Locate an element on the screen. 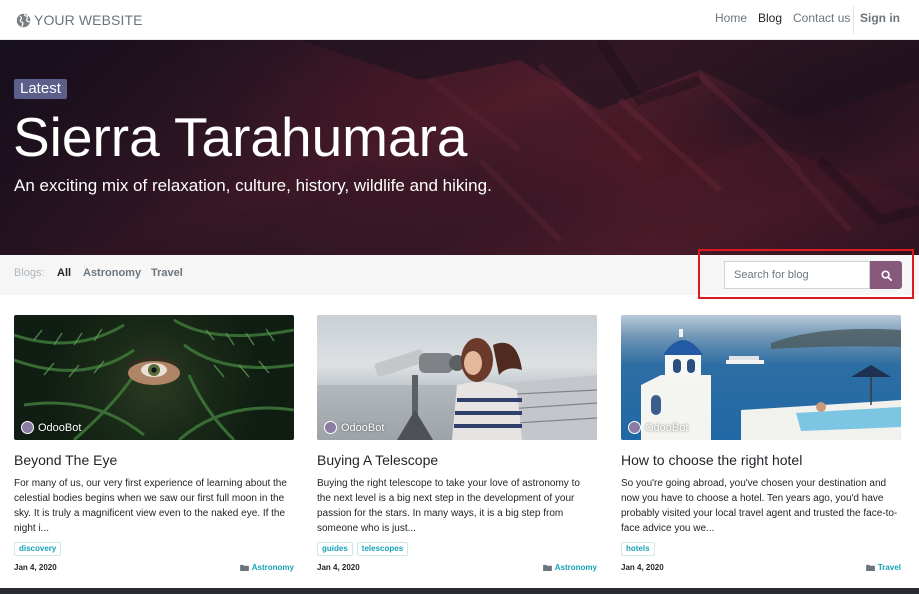 The image size is (919, 594). tag-guides: guides is located at coordinates (335, 549).